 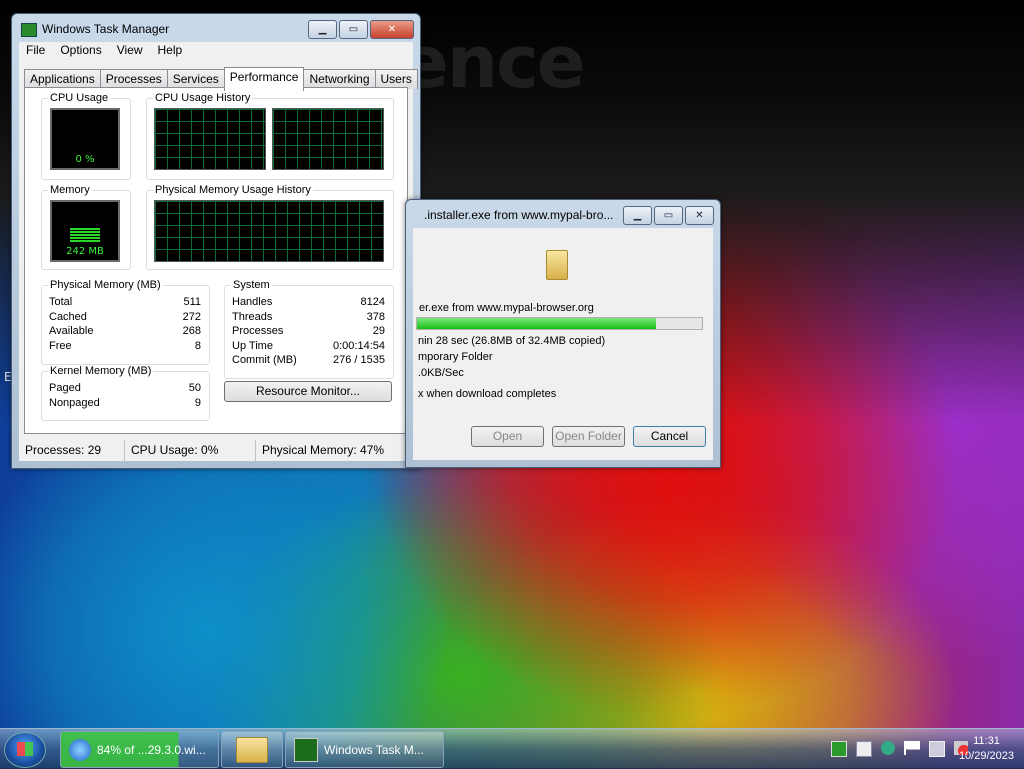 I want to click on row-value: 378, so click(x=375, y=316).